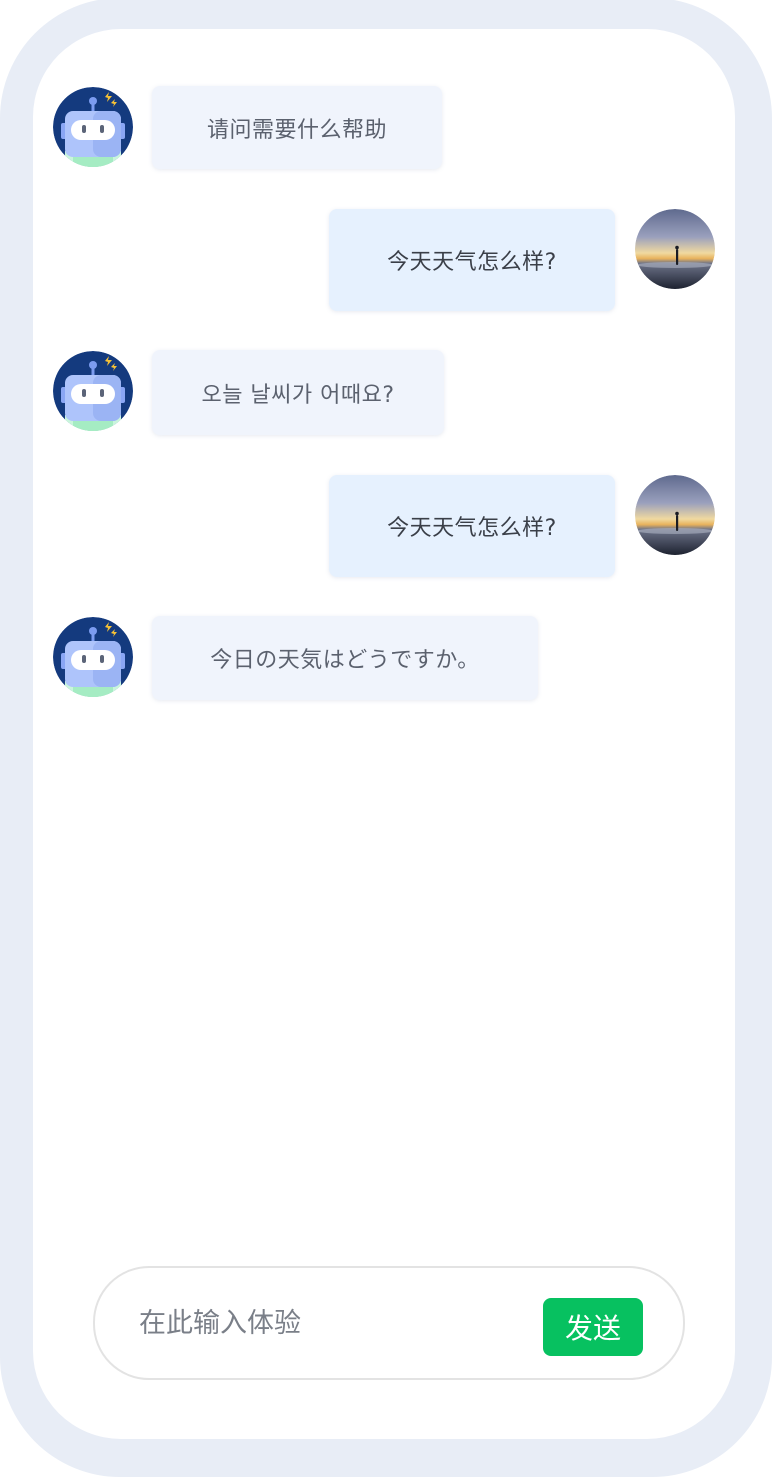  I want to click on message-composer: 发送, so click(389, 1323).